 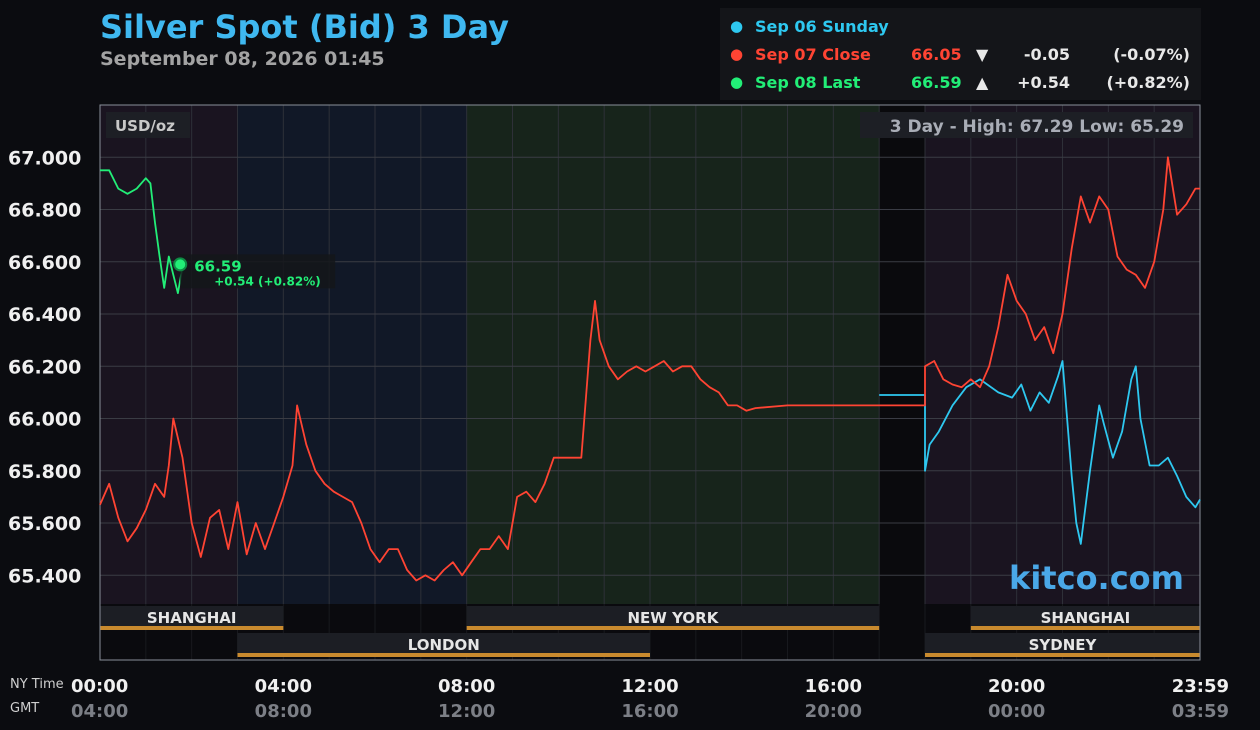 What do you see at coordinates (444, 645) in the screenshot?
I see `session-label: LONDON` at bounding box center [444, 645].